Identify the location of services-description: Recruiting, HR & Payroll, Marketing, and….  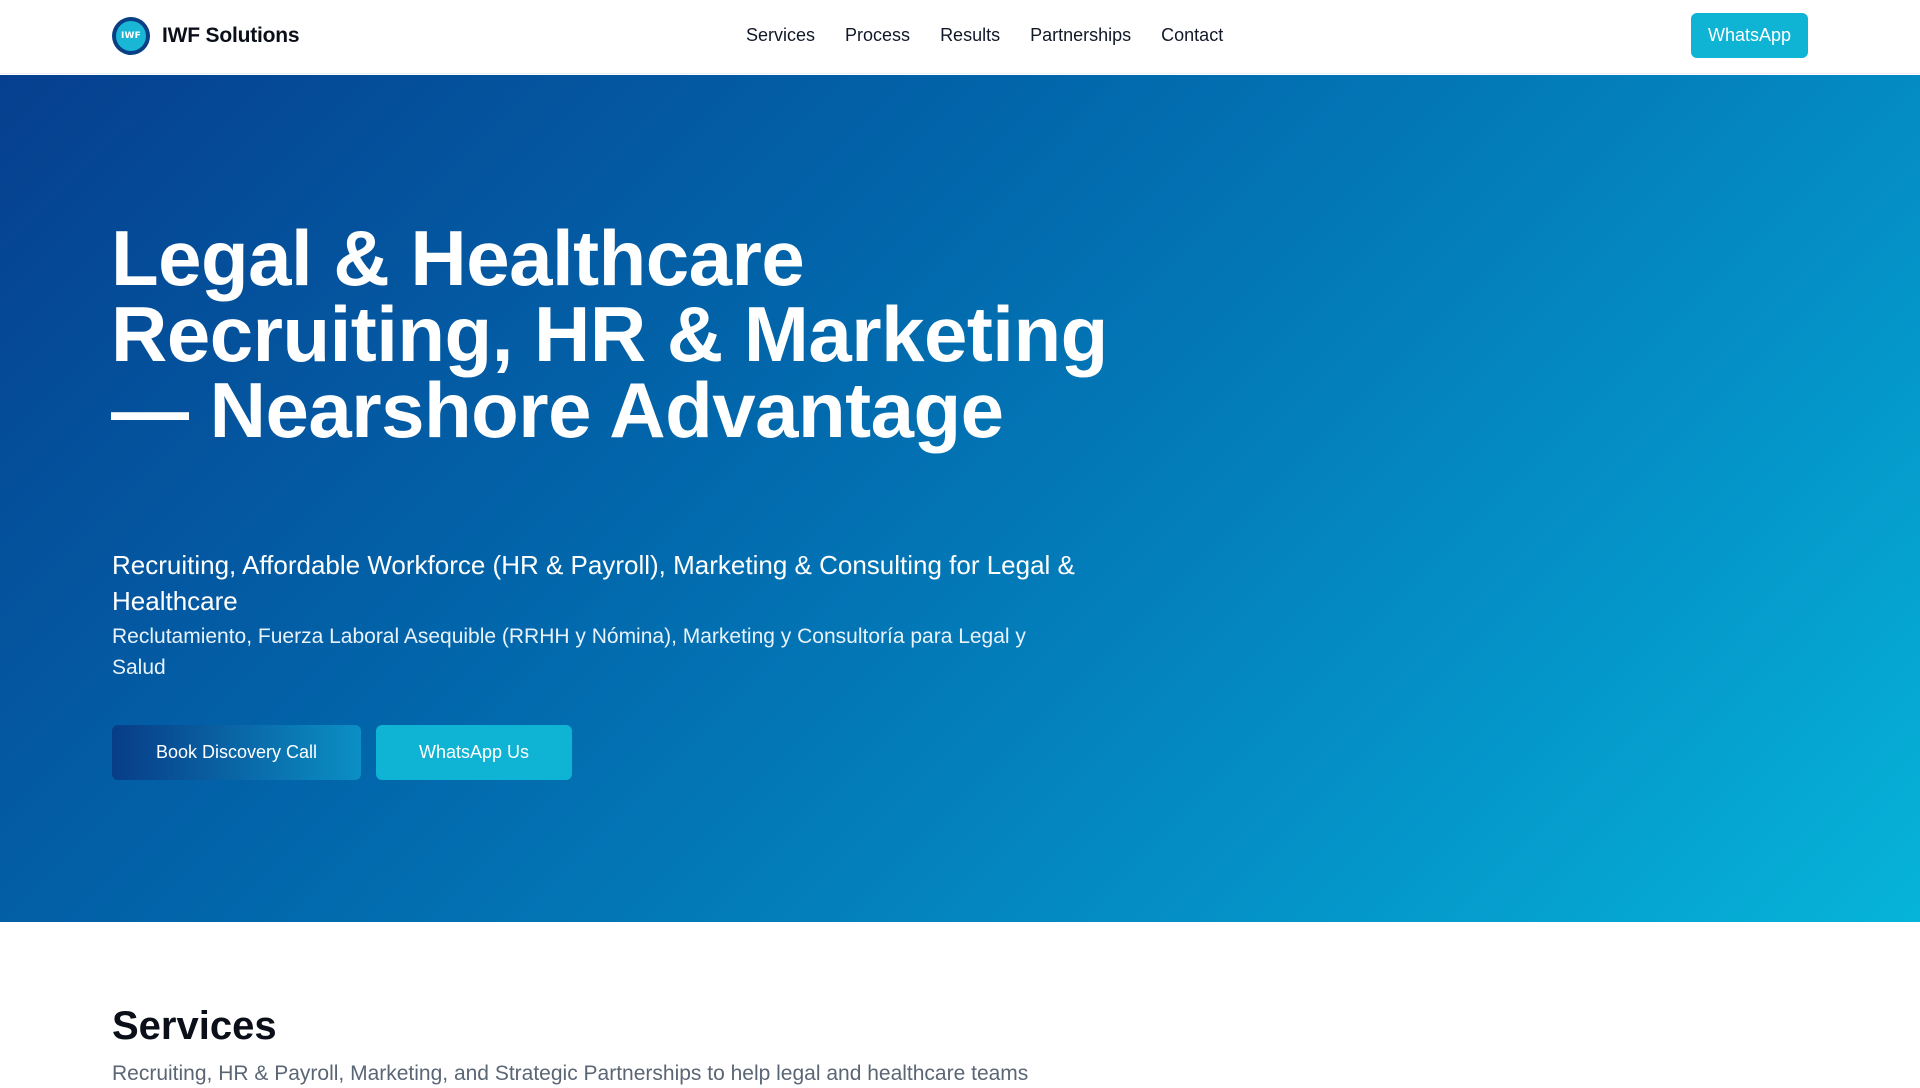
(570, 1073).